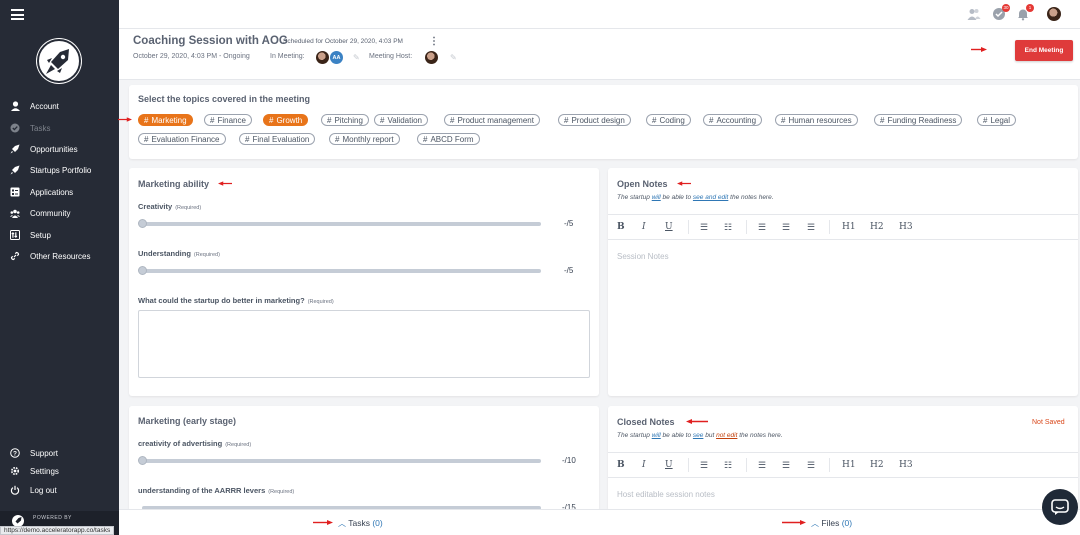  What do you see at coordinates (228, 120) in the screenshot?
I see `topic-tag: # Finance` at bounding box center [228, 120].